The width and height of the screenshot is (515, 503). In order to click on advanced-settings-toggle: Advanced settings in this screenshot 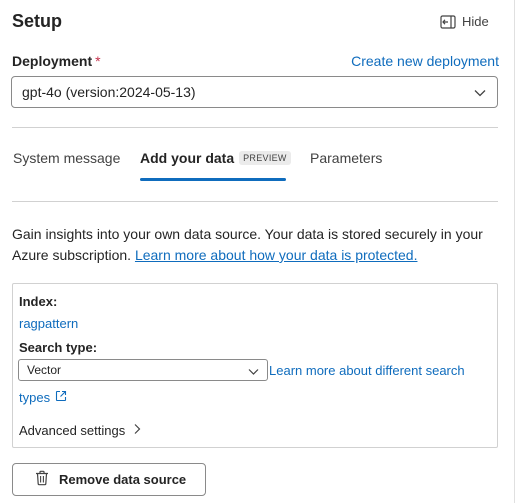, I will do `click(80, 430)`.